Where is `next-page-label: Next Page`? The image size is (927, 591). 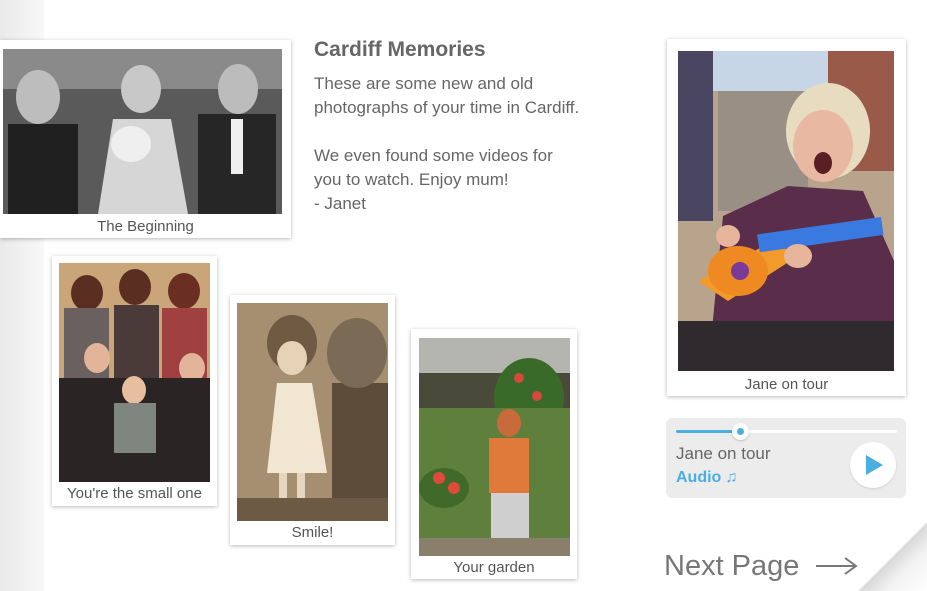 next-page-label: Next Page is located at coordinates (732, 565).